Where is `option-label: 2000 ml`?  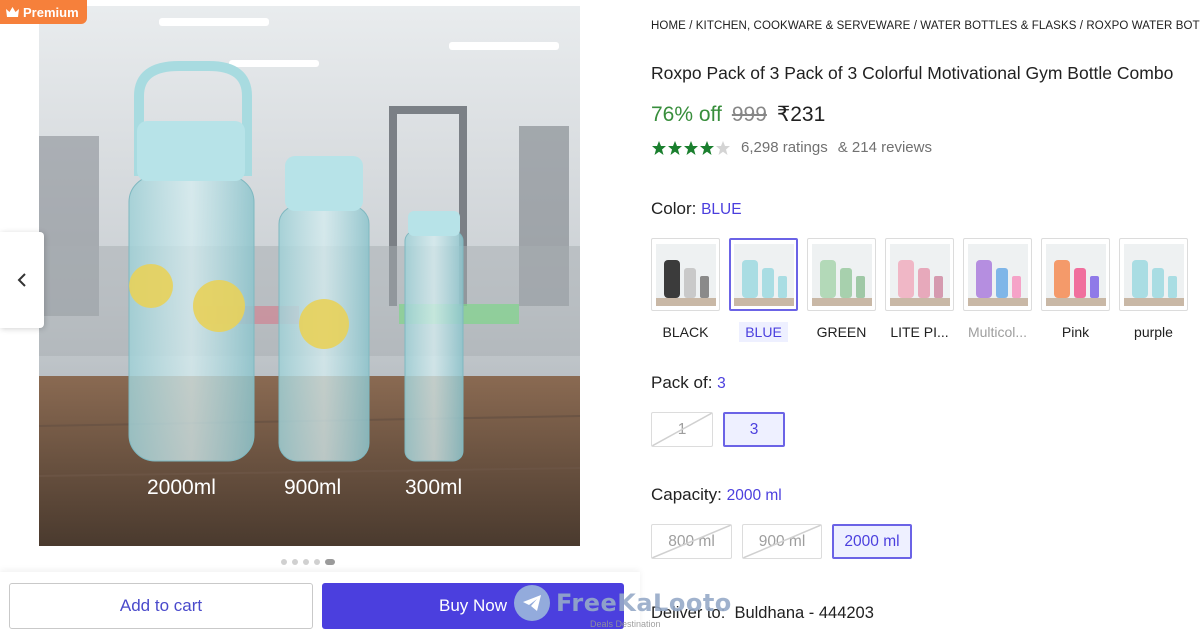
option-label: 2000 ml is located at coordinates (872, 541).